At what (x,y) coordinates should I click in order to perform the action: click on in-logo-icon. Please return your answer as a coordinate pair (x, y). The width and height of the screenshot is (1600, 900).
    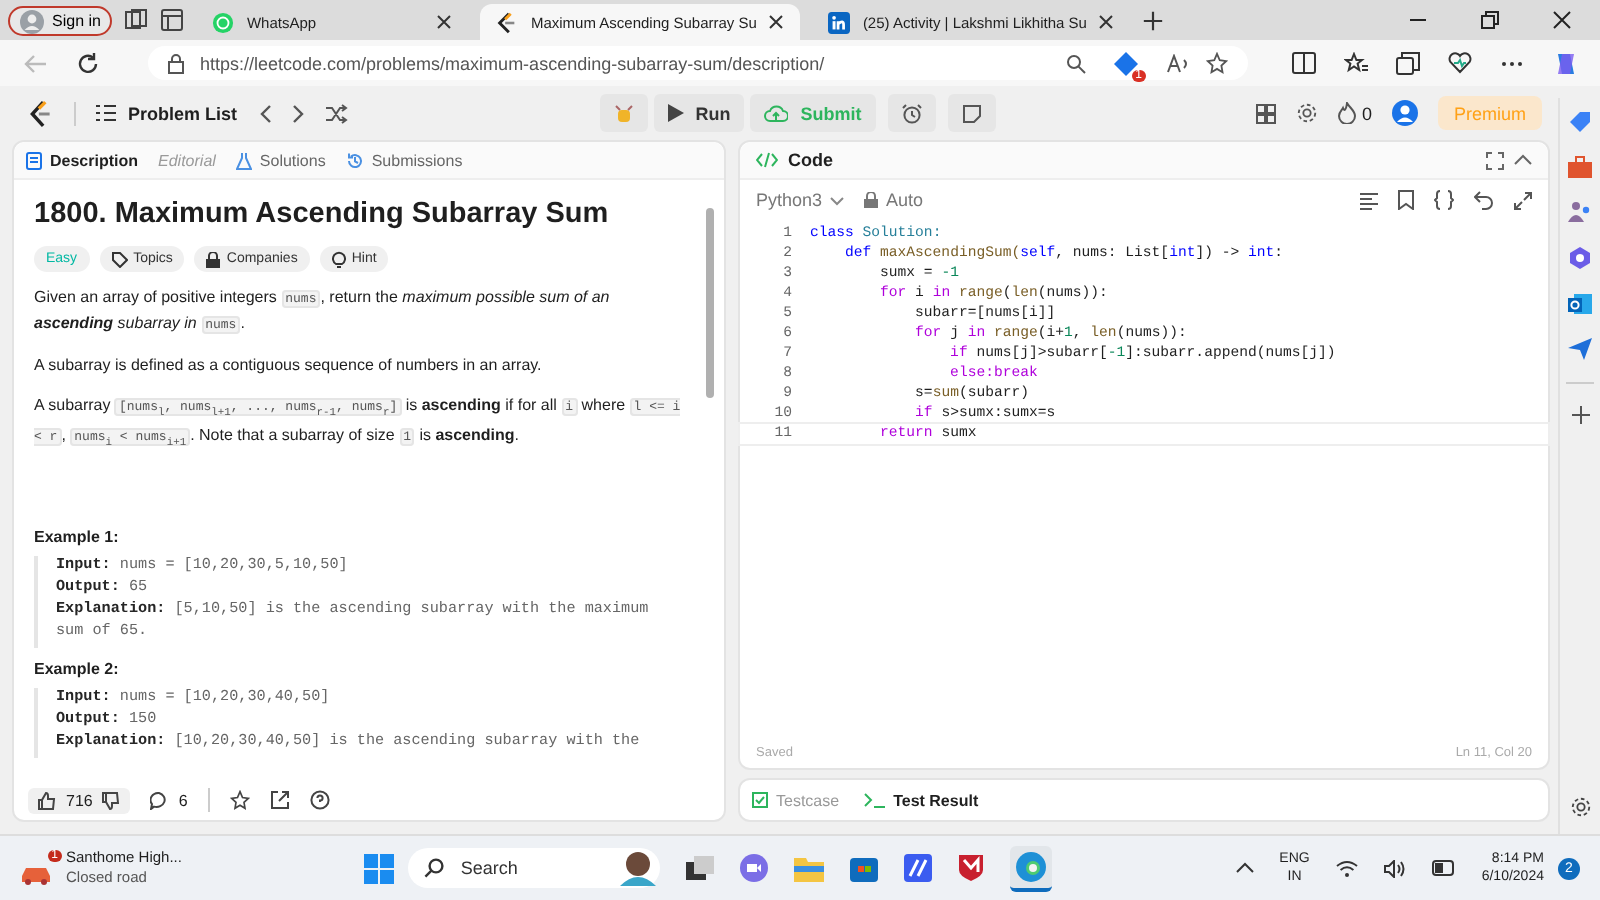
    Looking at the image, I should click on (839, 22).